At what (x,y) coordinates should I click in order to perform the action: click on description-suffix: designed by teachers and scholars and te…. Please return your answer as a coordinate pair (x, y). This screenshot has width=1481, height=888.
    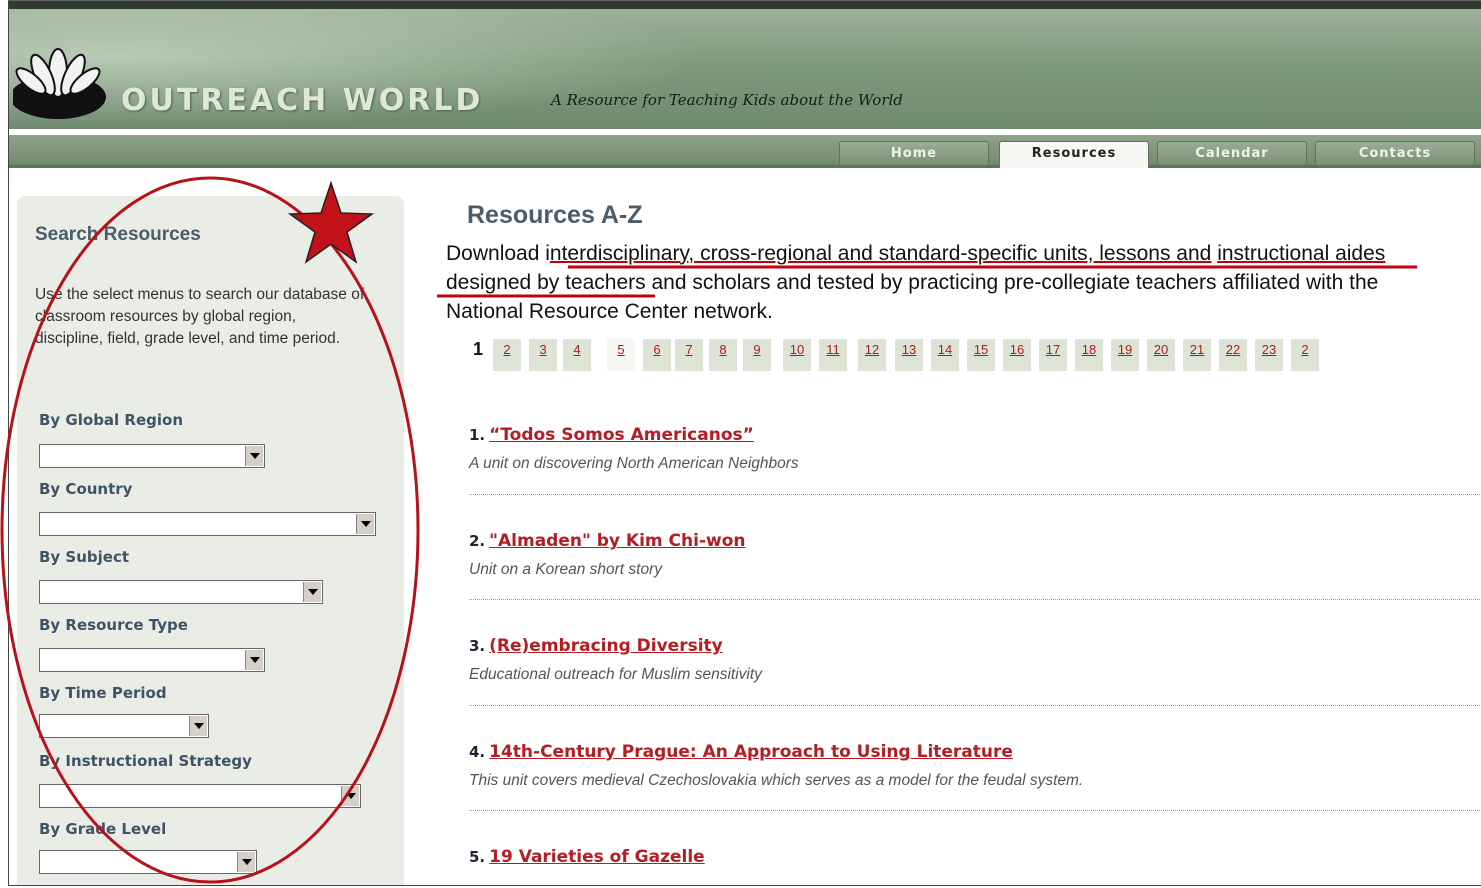
    Looking at the image, I should click on (912, 297).